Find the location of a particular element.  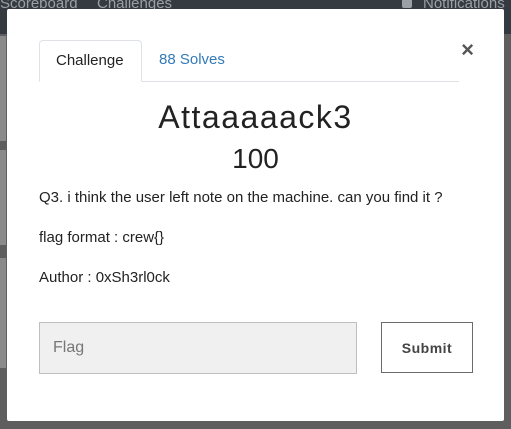

tab-challenge: Challenge is located at coordinates (90, 61).